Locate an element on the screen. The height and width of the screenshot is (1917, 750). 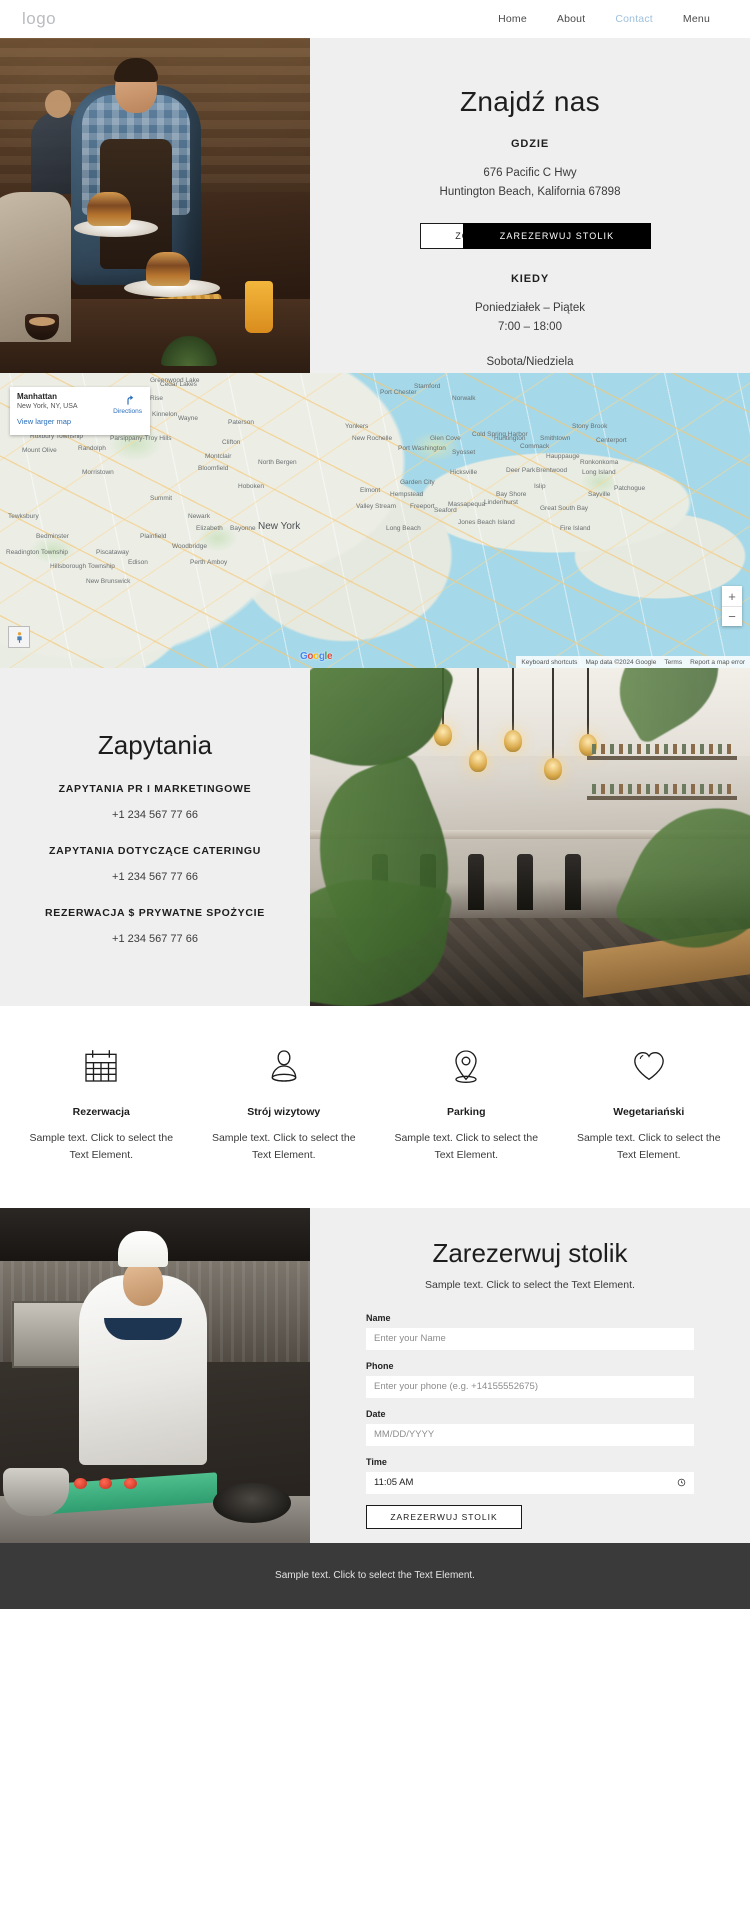
map-place-label: Perth Amboy is located at coordinates (209, 562).